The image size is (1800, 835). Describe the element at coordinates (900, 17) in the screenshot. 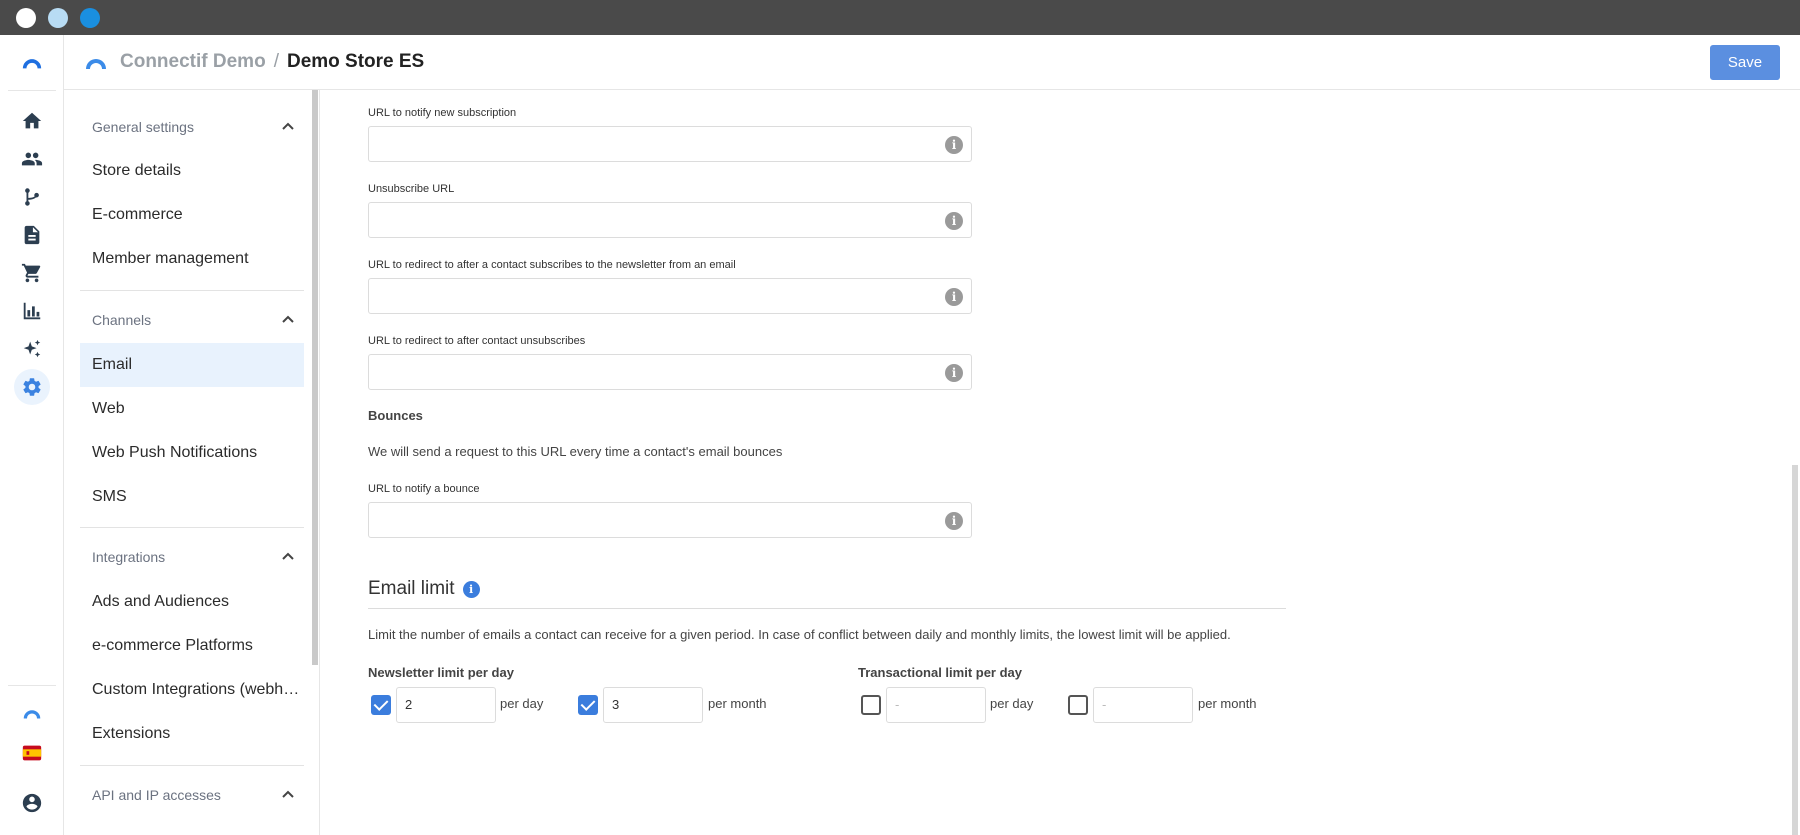

I see `window-titlebar` at that location.